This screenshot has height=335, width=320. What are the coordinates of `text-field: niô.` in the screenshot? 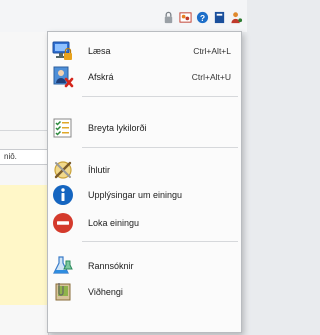 It's located at (24, 157).